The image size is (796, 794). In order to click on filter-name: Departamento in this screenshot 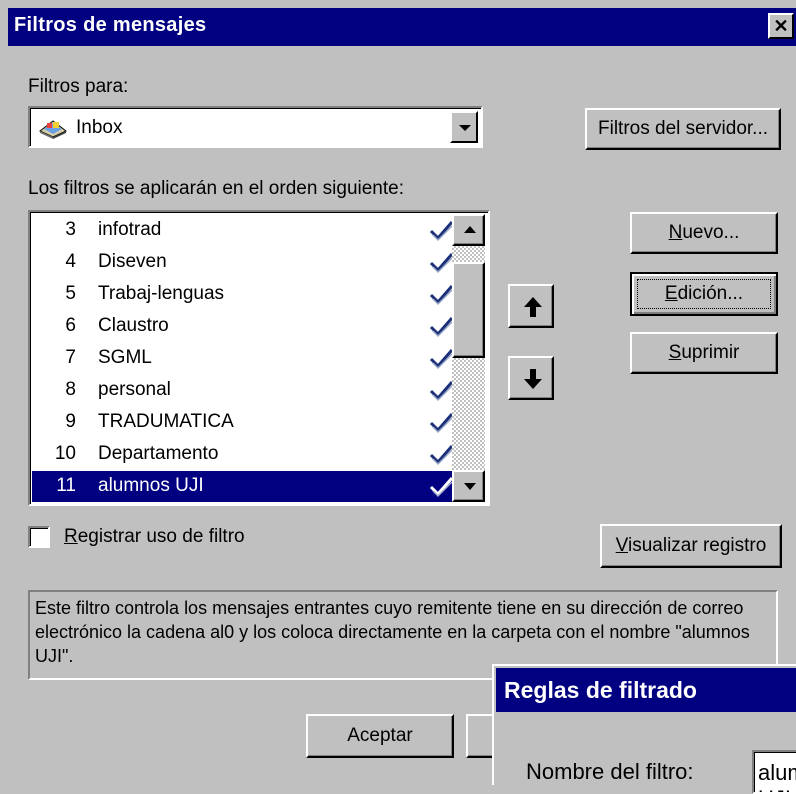, I will do `click(158, 453)`.